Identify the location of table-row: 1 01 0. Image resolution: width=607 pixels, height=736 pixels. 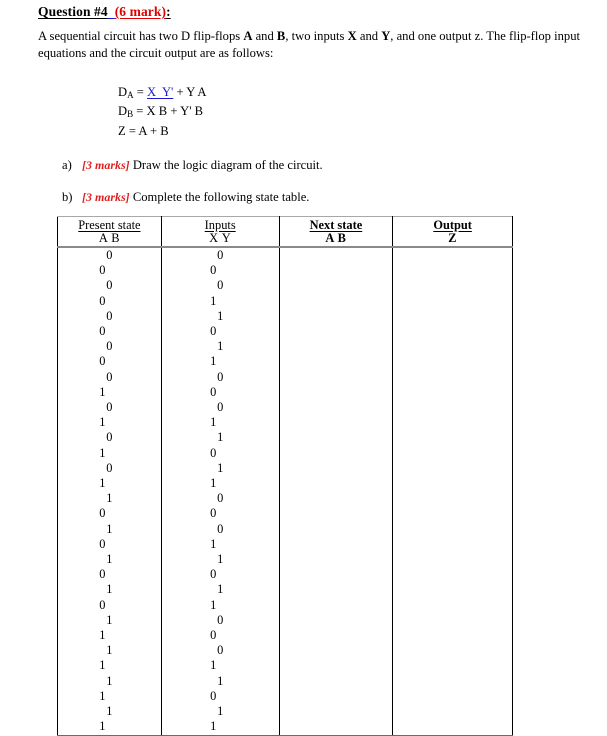
(285, 567).